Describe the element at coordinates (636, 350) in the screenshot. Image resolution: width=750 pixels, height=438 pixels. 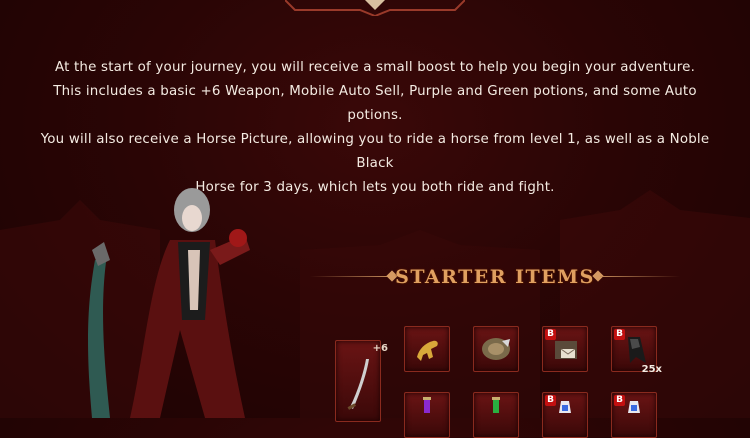
I see `item-slot-cloak: B 25x` at that location.